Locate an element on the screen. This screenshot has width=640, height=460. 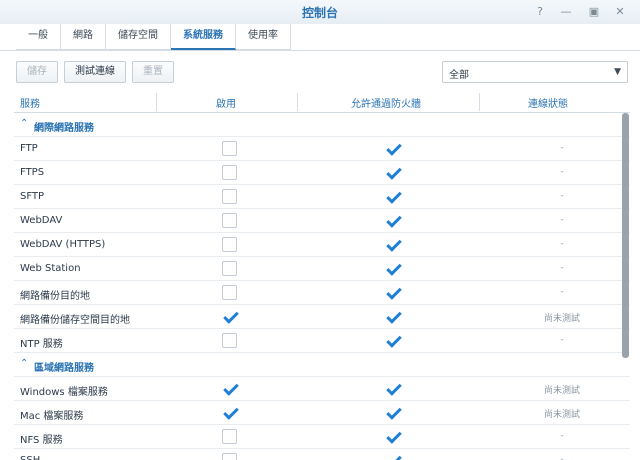
service-name: SFTP is located at coordinates (32, 196).